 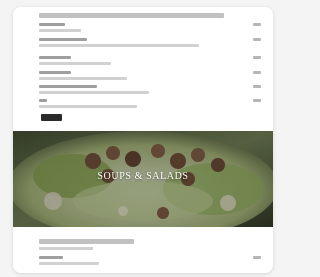 I want to click on order-button, so click(x=51, y=117).